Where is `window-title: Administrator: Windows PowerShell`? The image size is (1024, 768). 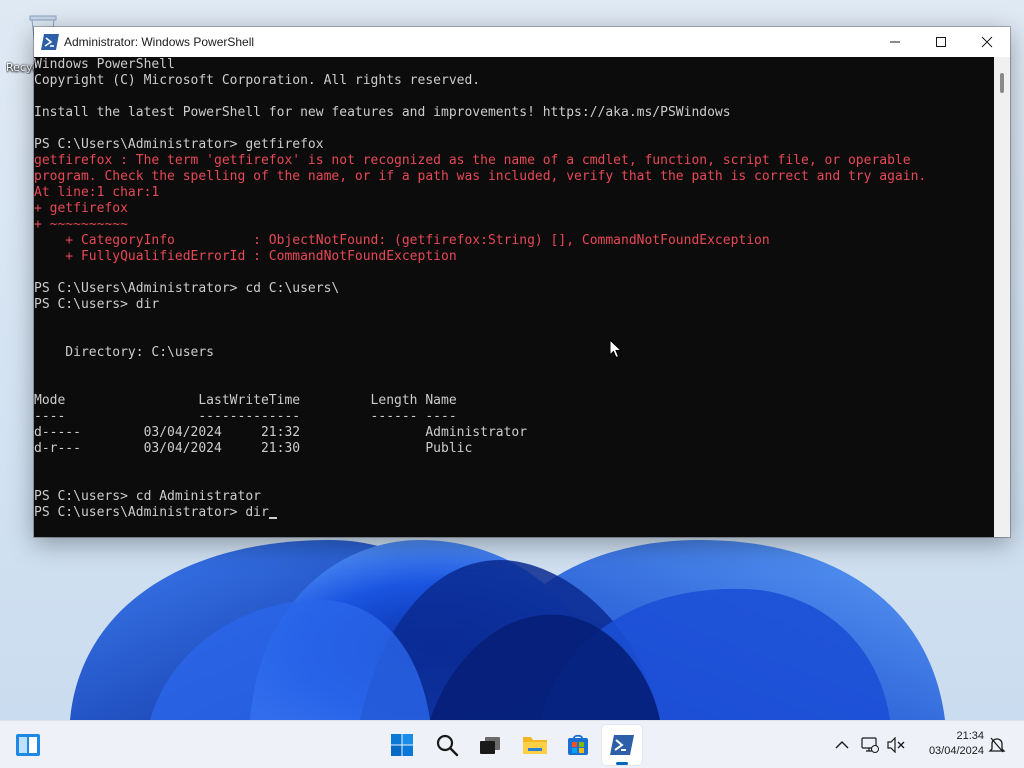
window-title: Administrator: Windows PowerShell is located at coordinates (159, 42).